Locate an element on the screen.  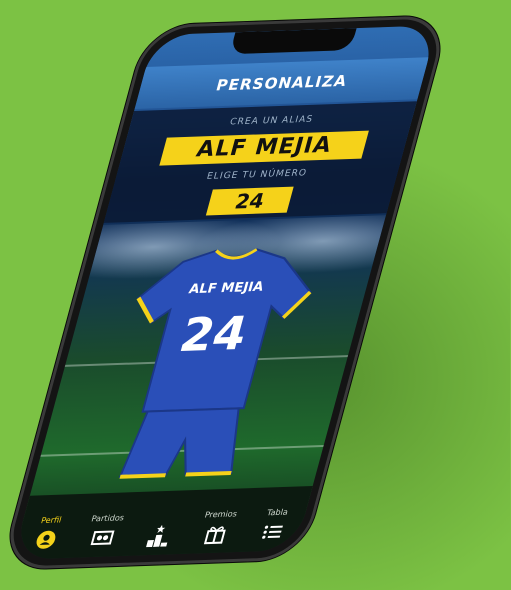
podium-icon is located at coordinates (157, 536).